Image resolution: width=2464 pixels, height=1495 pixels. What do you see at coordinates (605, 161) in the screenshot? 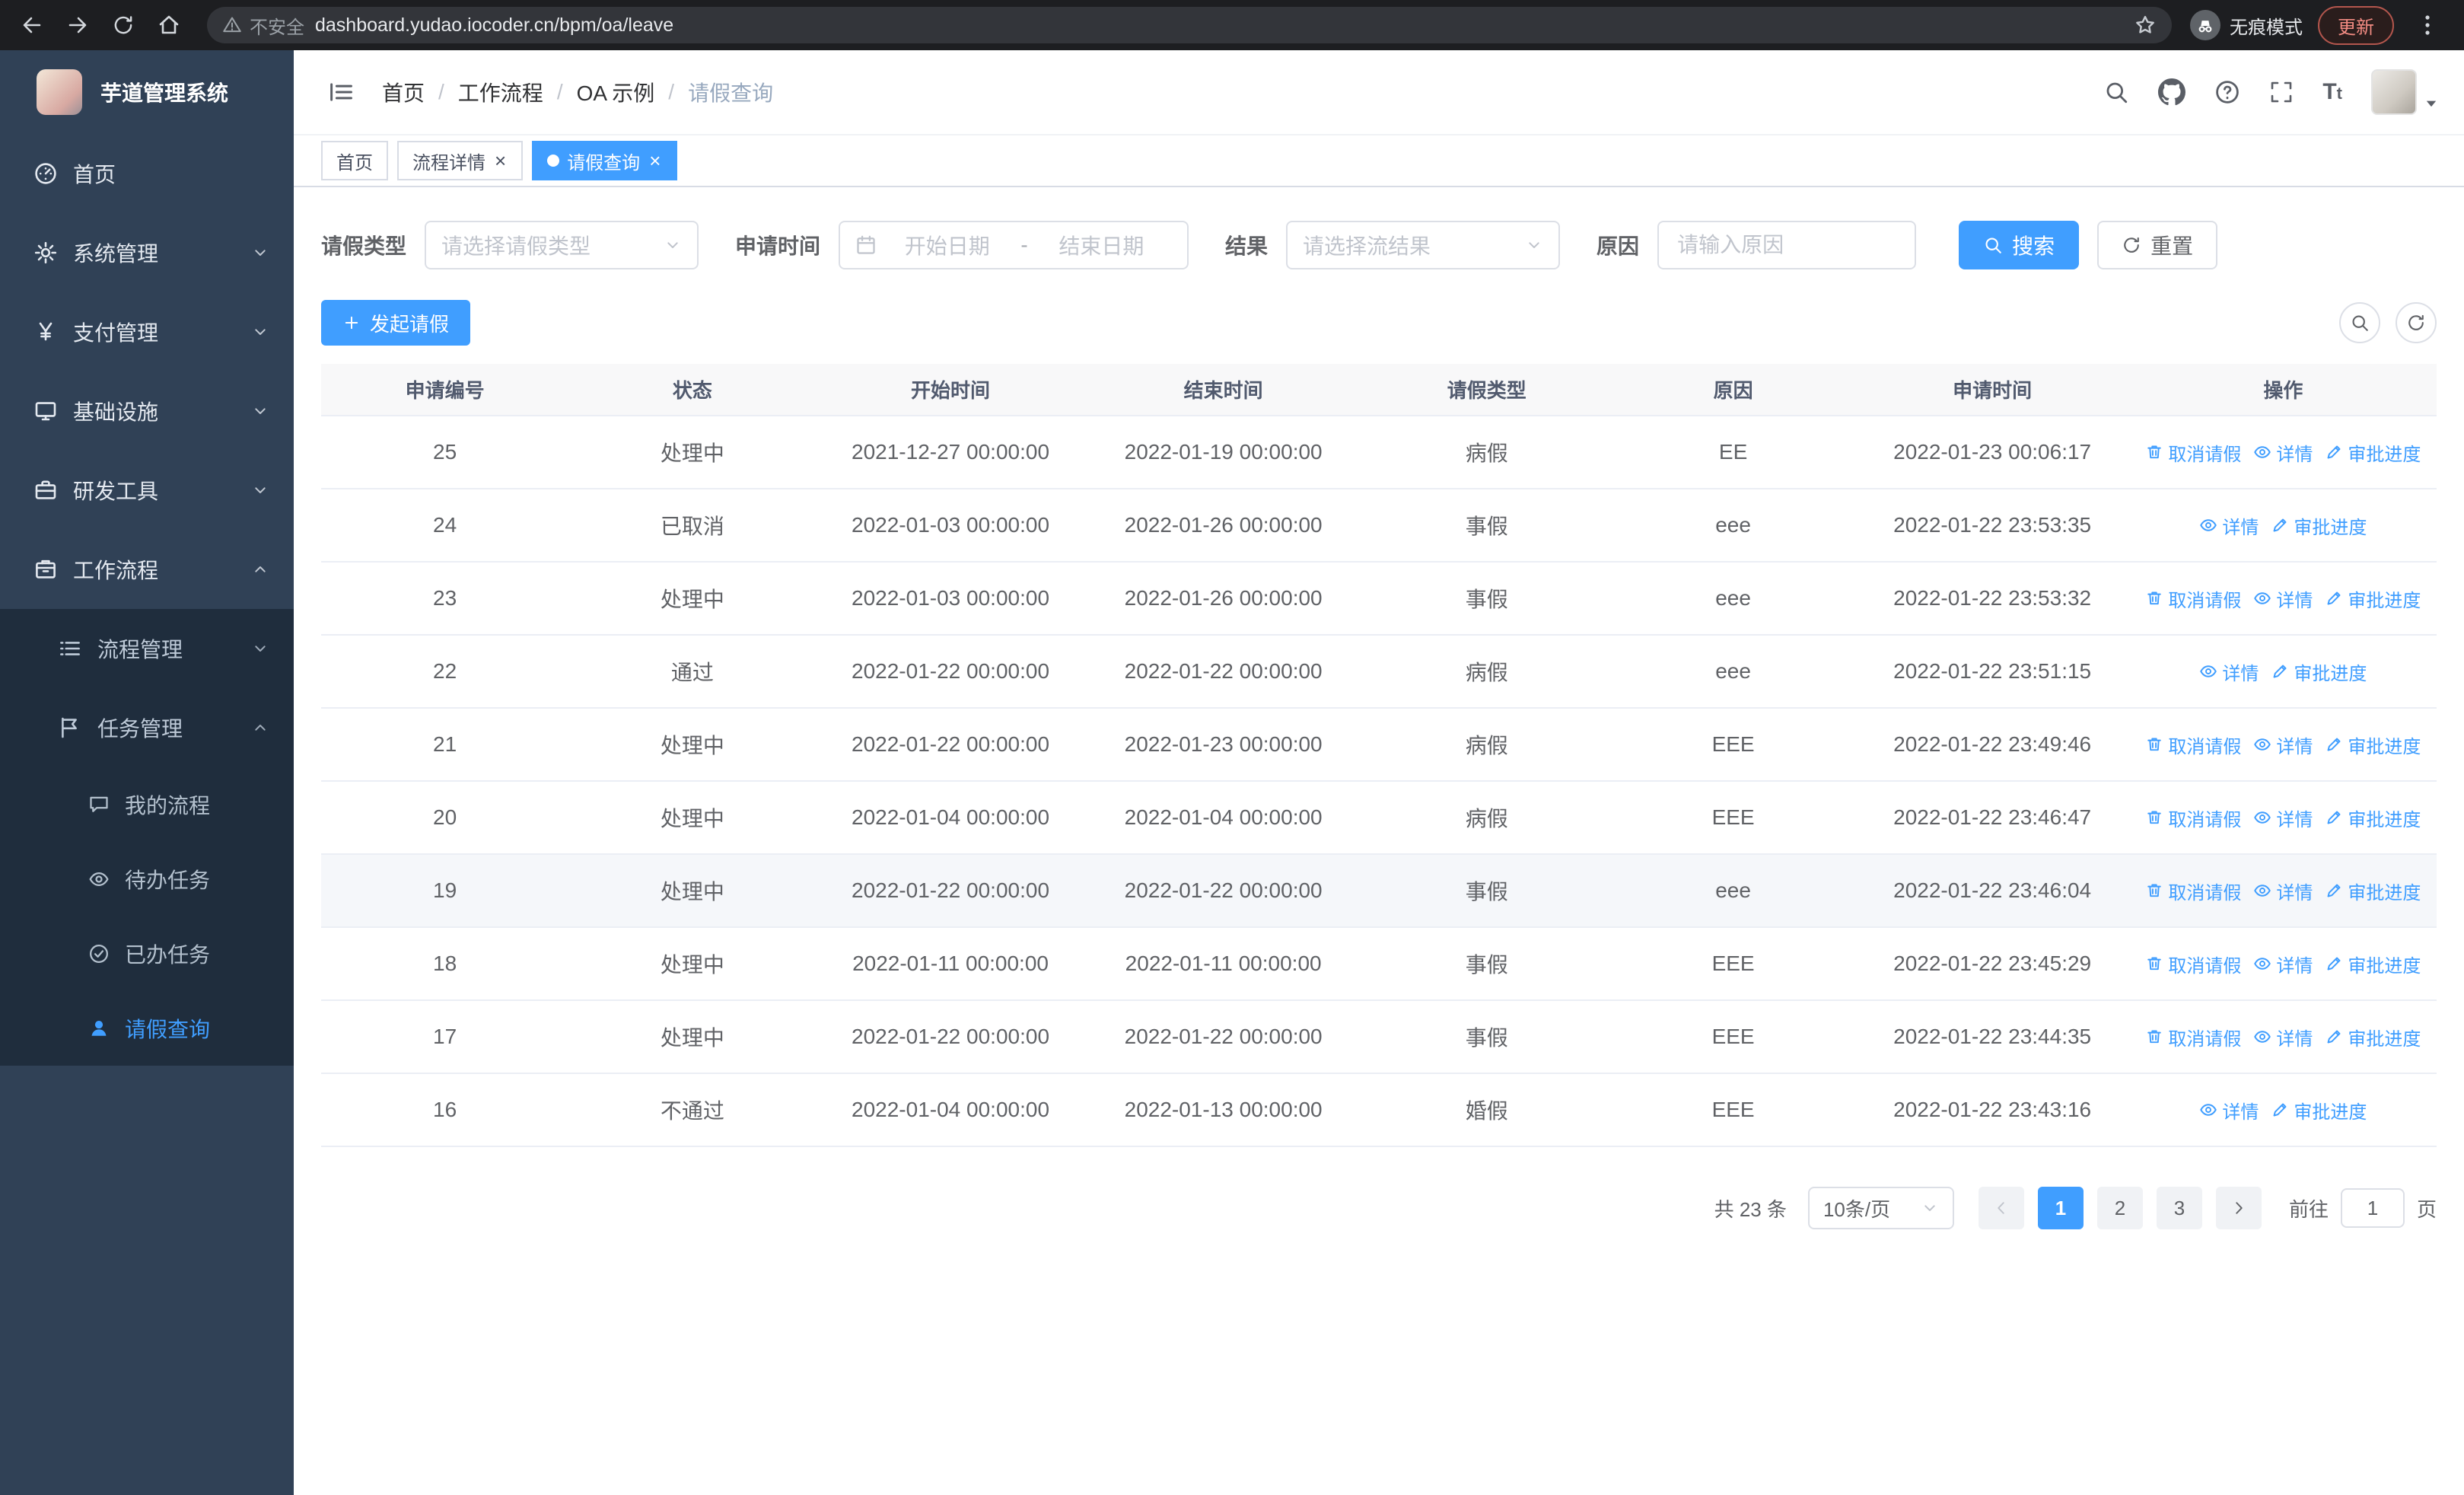
I see `tab-请假查询: 请假查询 ×` at bounding box center [605, 161].